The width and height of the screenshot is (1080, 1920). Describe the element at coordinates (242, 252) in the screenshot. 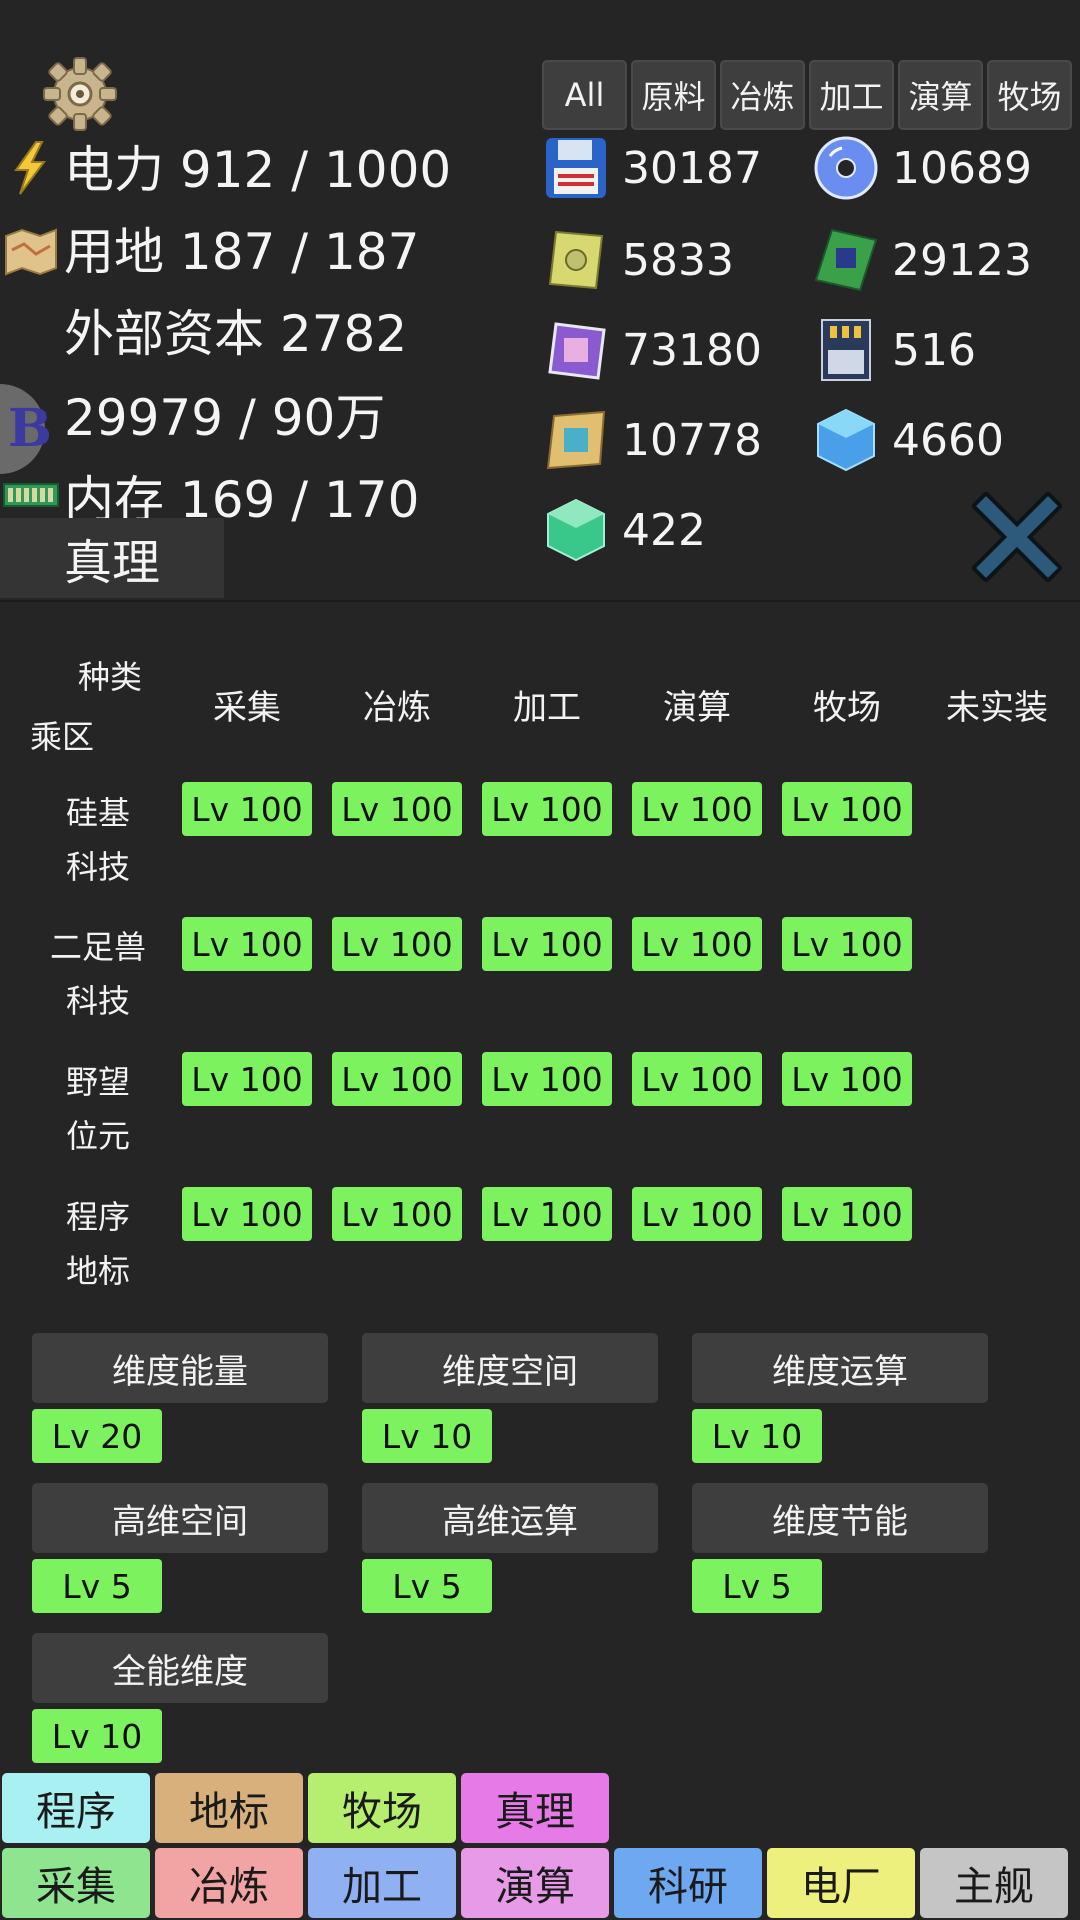

I see `land-stat: 用地 187 / 187` at that location.